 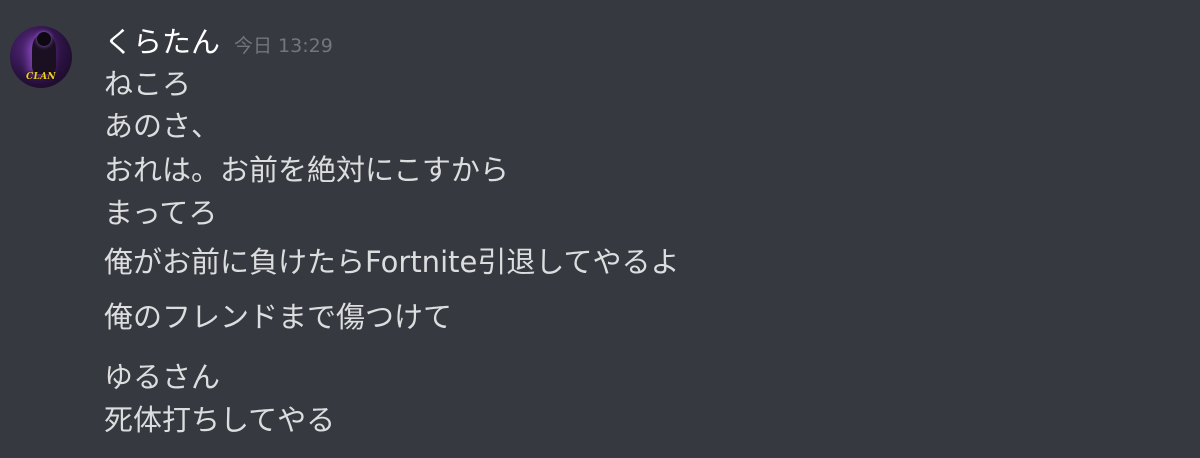 I want to click on avatar-clan-badge: CLAN, so click(x=41, y=77).